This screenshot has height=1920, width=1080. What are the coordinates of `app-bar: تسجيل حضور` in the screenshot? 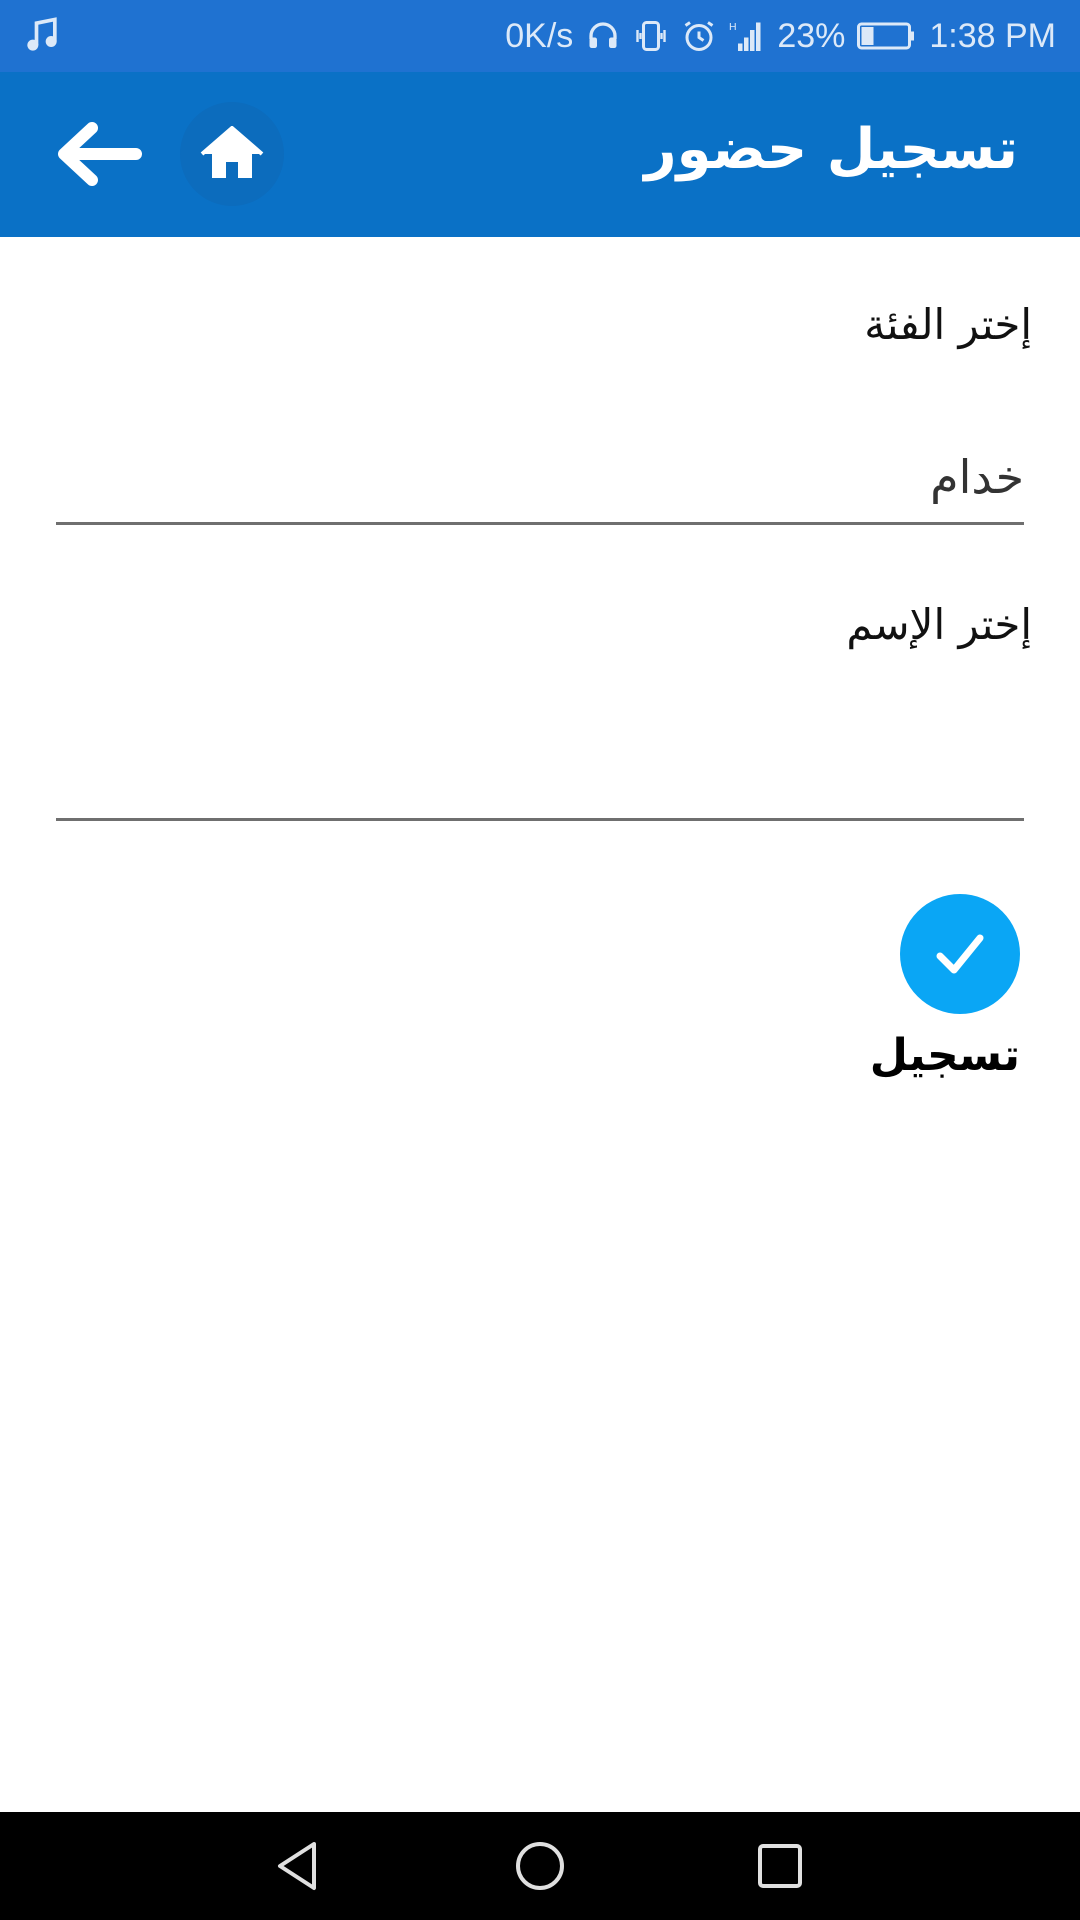 It's located at (540, 154).